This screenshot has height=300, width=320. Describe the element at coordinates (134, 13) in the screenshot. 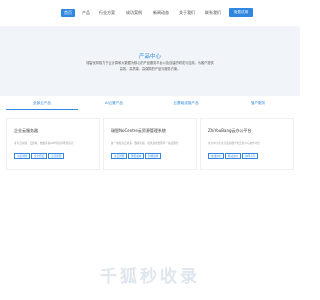

I see `nav-item-cases: 成功案例` at that location.